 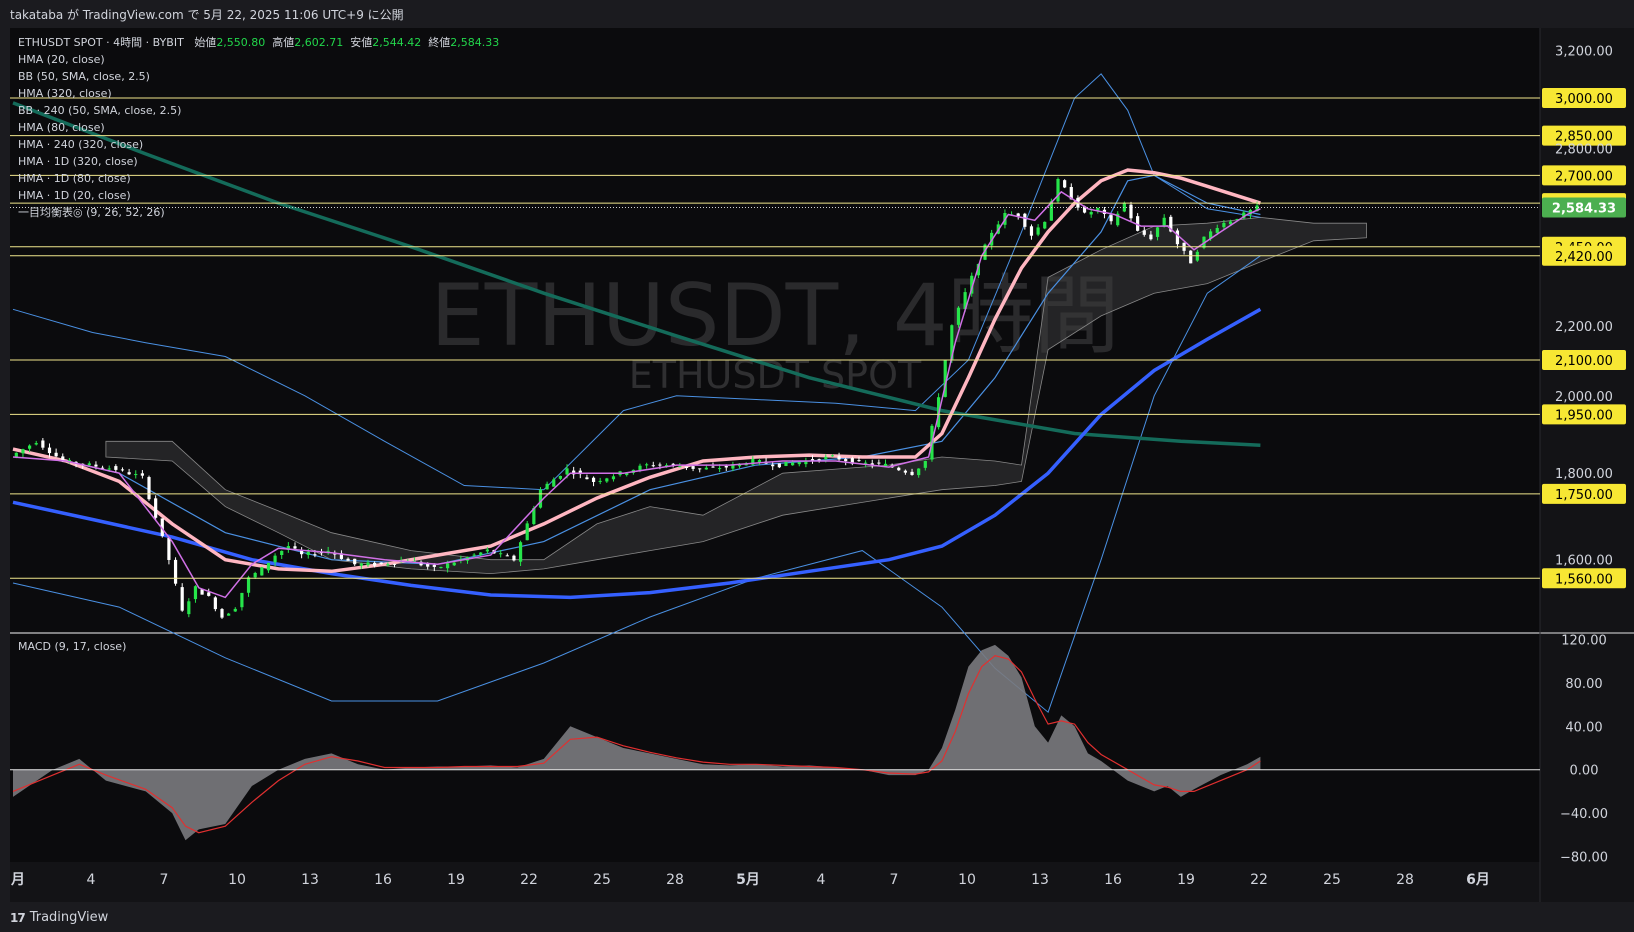 What do you see at coordinates (258, 161) in the screenshot?
I see `indicator-hma-1d-320: HMA · 1D (320, close)` at bounding box center [258, 161].